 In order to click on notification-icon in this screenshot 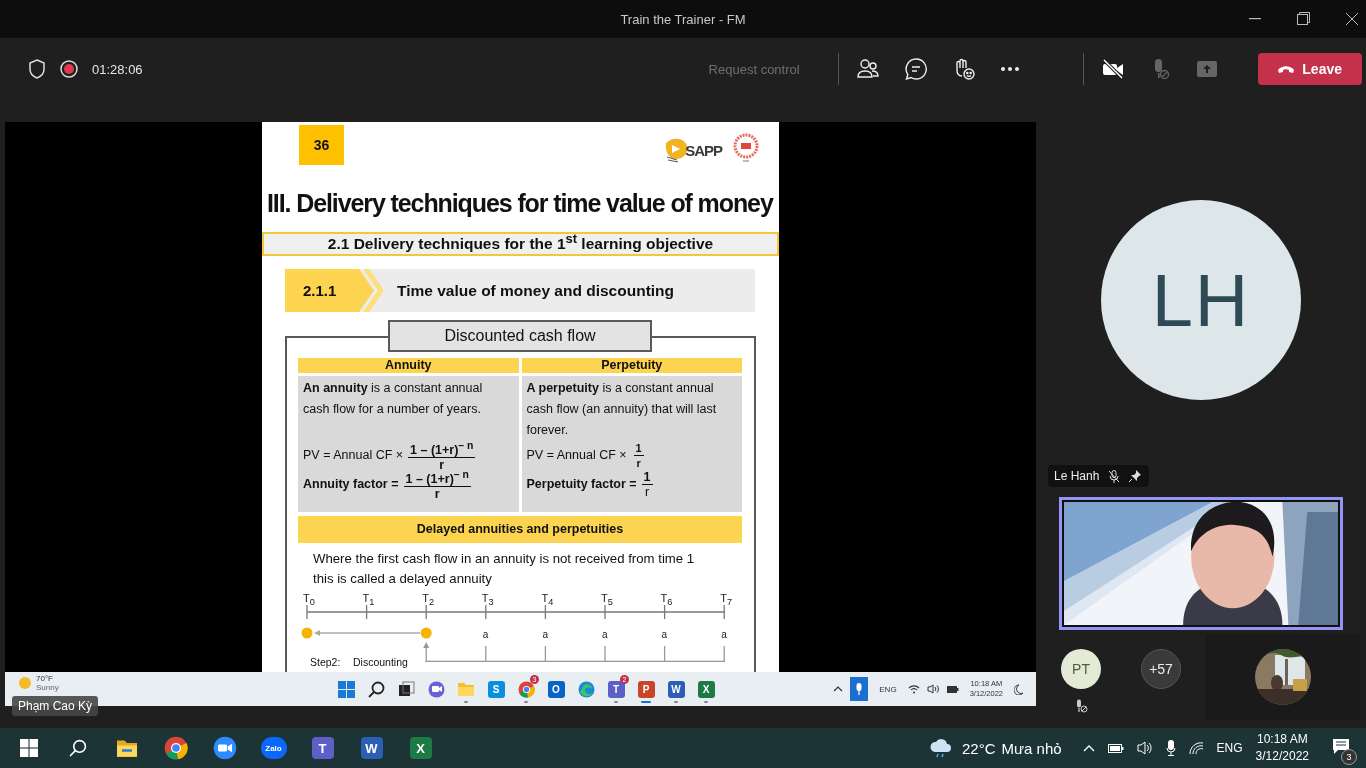, I will do `click(1341, 746)`.